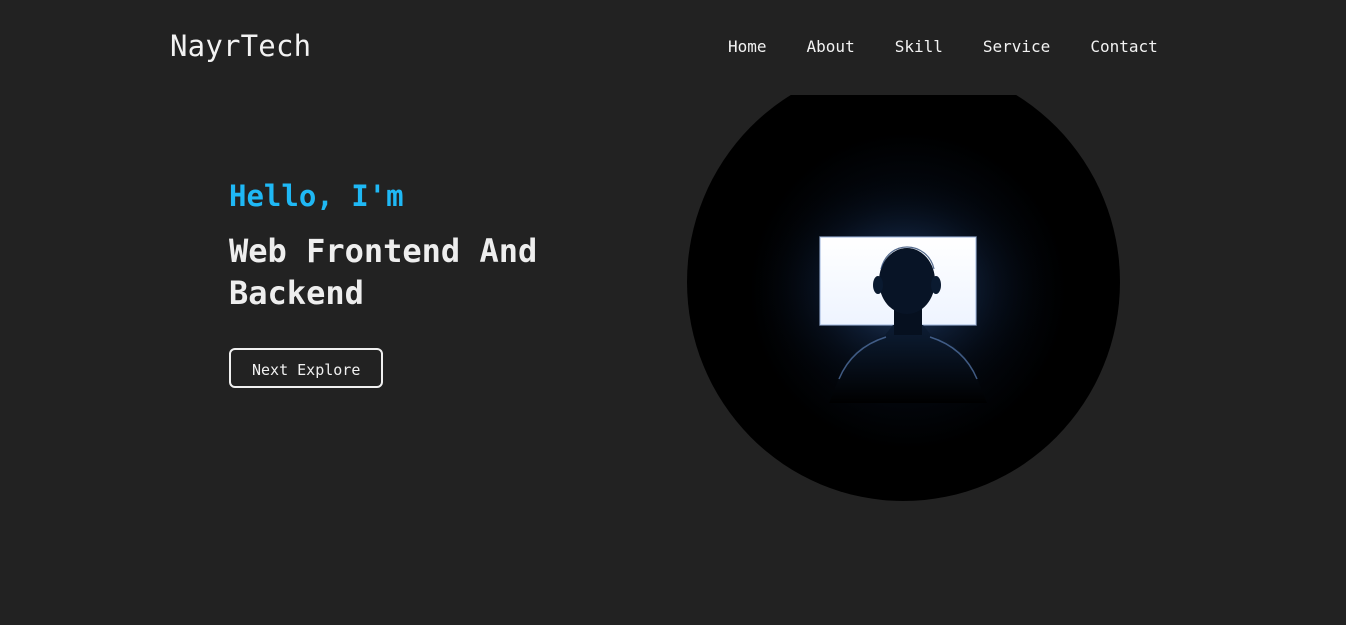  Describe the element at coordinates (383, 272) in the screenshot. I see `hero-headline: Web Frontend And Backend` at that location.